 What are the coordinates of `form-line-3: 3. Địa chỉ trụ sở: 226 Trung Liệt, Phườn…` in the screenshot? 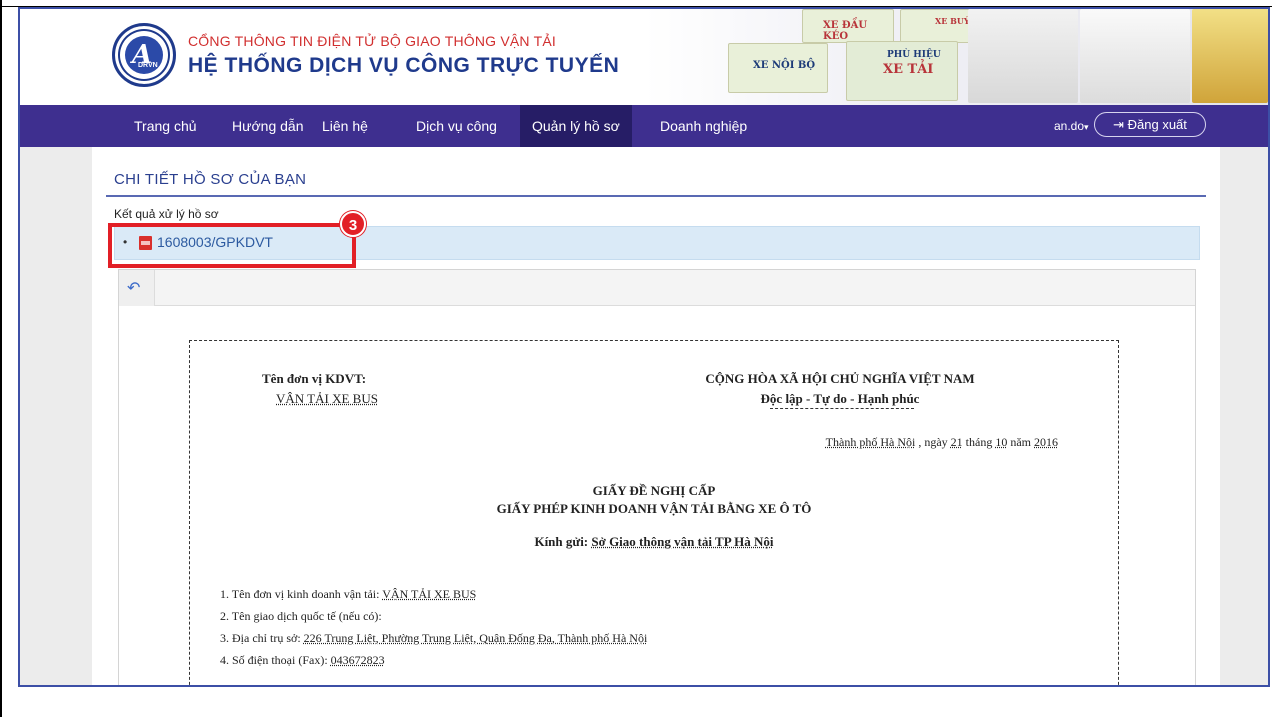 It's located at (433, 638).